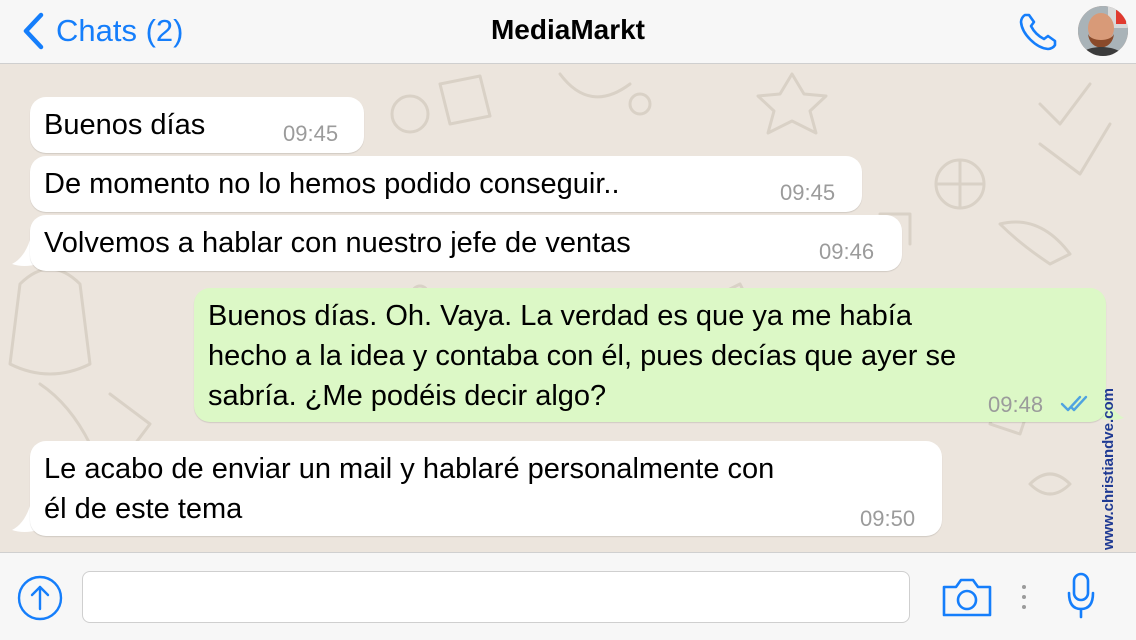 The height and width of the screenshot is (640, 1136). I want to click on divider-dots, so click(1024, 597).